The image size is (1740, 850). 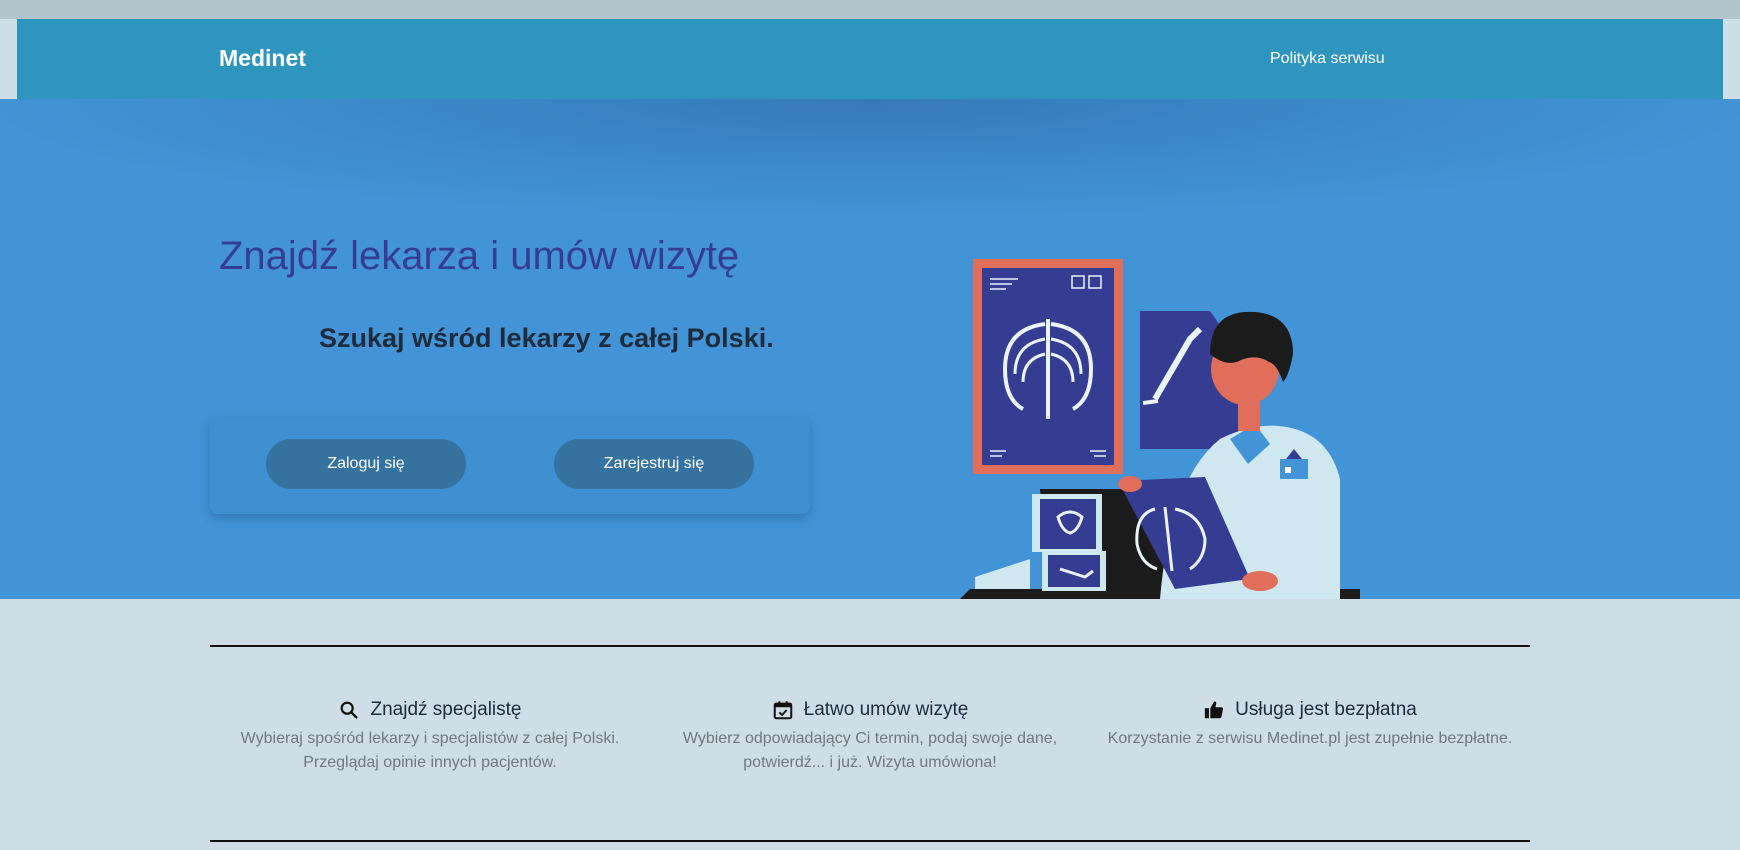 I want to click on feature-desc-line: Przeglądaj opinie innych pacjentów., so click(x=430, y=762).